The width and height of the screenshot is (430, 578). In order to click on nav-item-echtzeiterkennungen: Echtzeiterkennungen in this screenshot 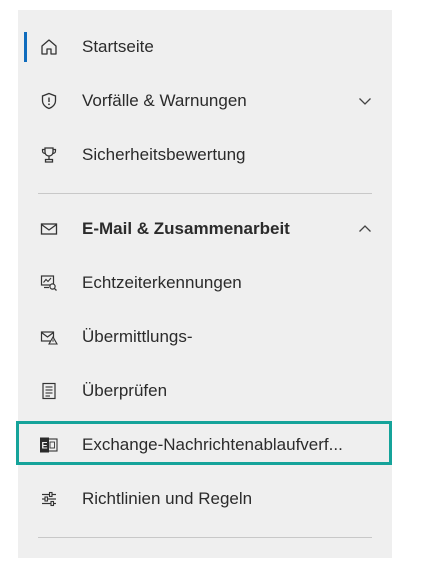, I will do `click(205, 283)`.